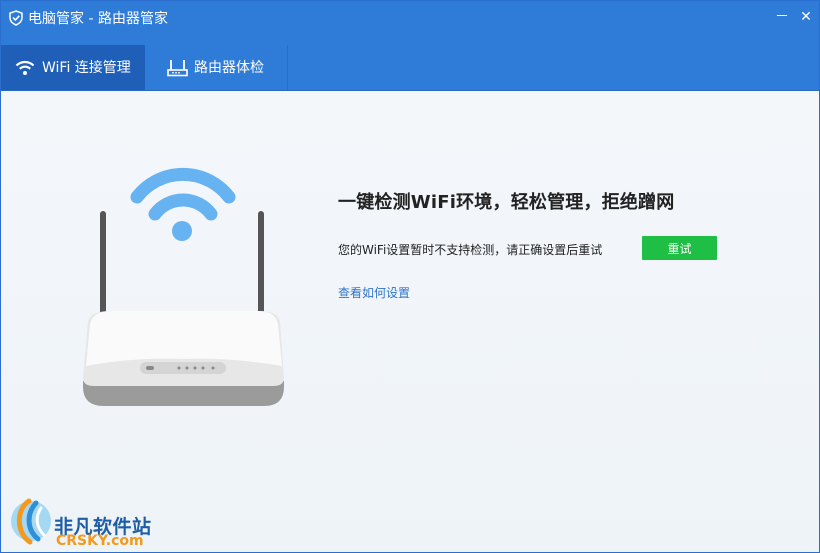  Describe the element at coordinates (150, 368) in the screenshot. I see `router-power-led` at that location.